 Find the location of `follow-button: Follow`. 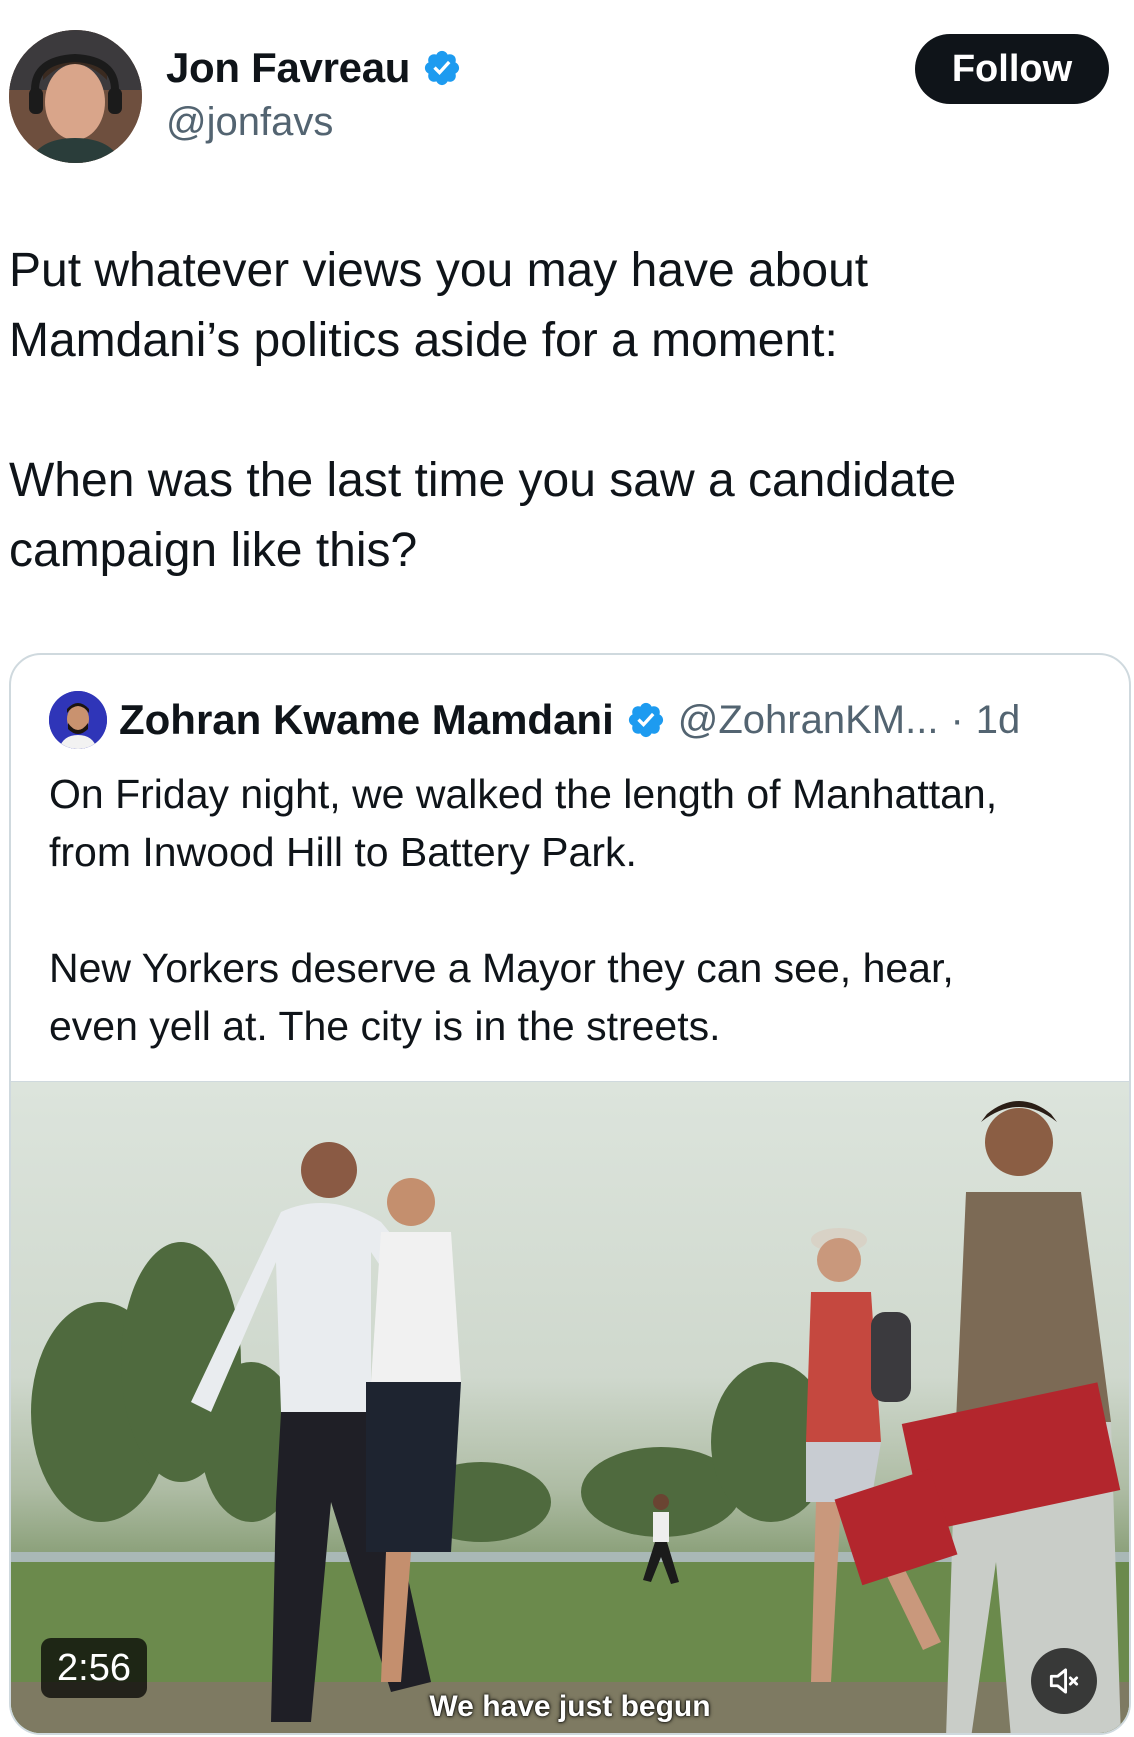

follow-button: Follow is located at coordinates (1012, 69).